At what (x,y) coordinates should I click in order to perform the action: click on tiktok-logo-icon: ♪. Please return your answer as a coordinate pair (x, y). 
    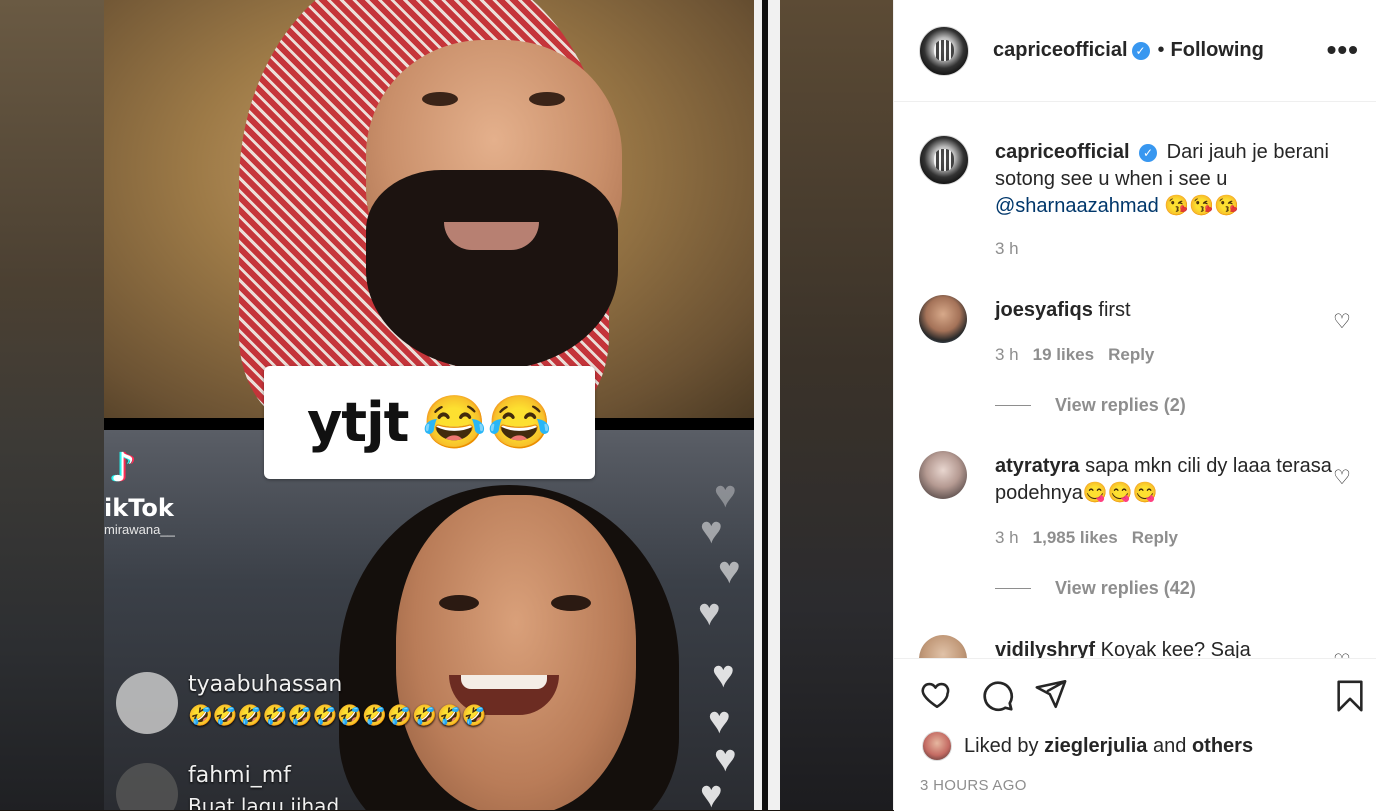
    Looking at the image, I should click on (123, 468).